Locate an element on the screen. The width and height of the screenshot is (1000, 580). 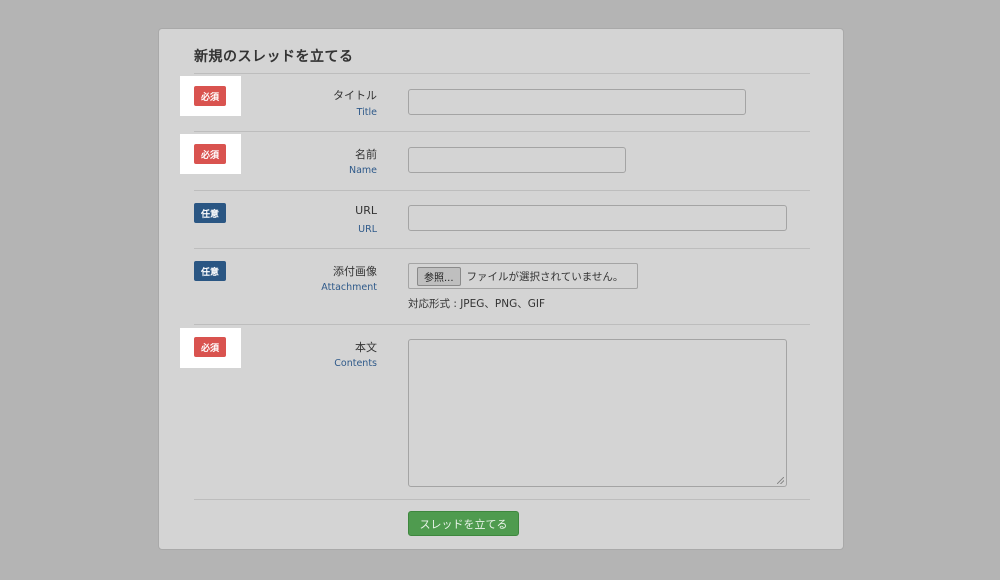
title-input is located at coordinates (577, 102).